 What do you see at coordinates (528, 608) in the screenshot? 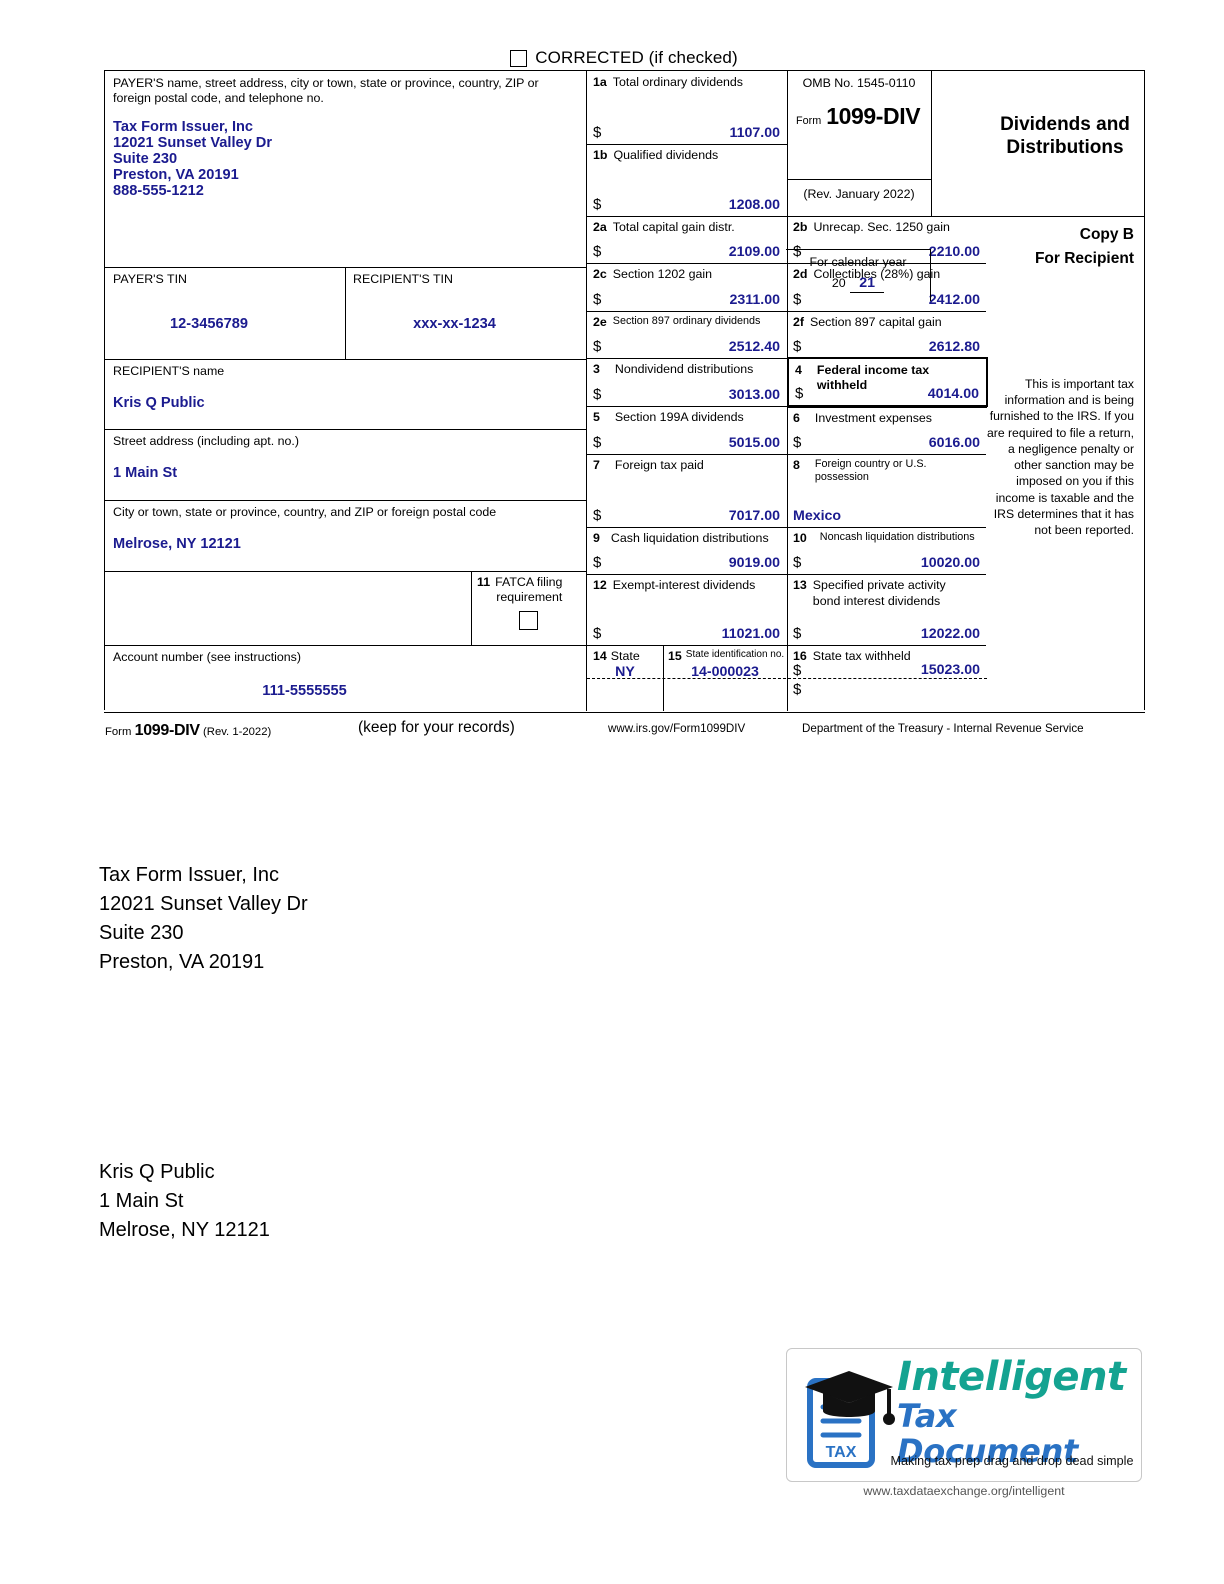
I see `fatca-cell: 11 FATCA filing requirement` at bounding box center [528, 608].